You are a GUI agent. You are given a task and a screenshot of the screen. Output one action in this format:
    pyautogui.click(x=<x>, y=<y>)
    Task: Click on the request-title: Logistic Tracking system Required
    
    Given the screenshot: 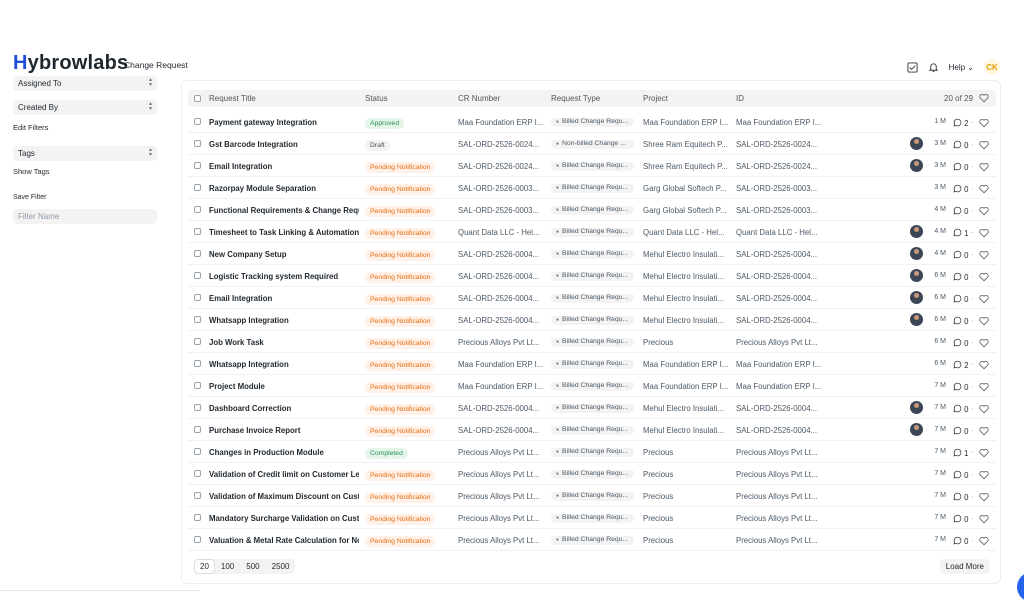 What is the action you would take?
    pyautogui.click(x=284, y=276)
    